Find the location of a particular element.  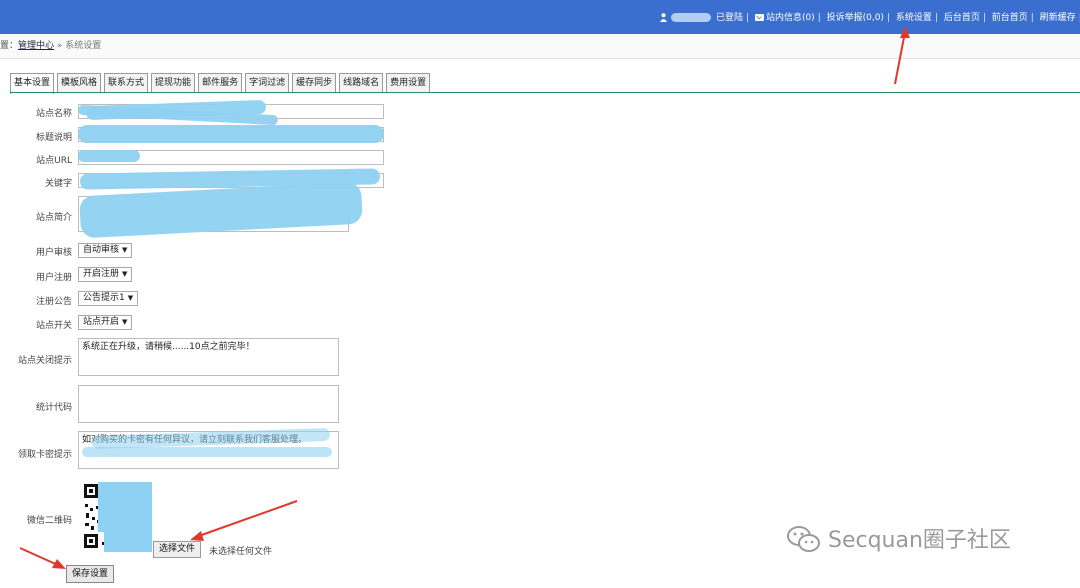

wechat-qr-image is located at coordinates (117, 517).